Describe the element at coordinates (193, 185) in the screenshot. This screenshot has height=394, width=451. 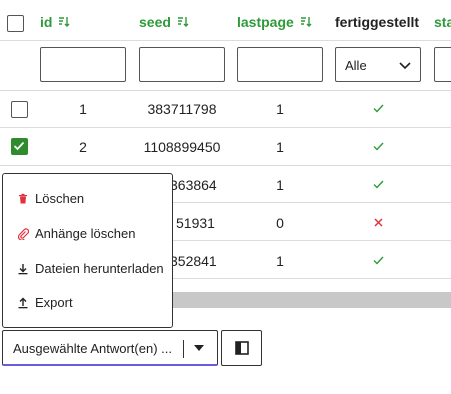
I see `cell-seed: 363864` at that location.